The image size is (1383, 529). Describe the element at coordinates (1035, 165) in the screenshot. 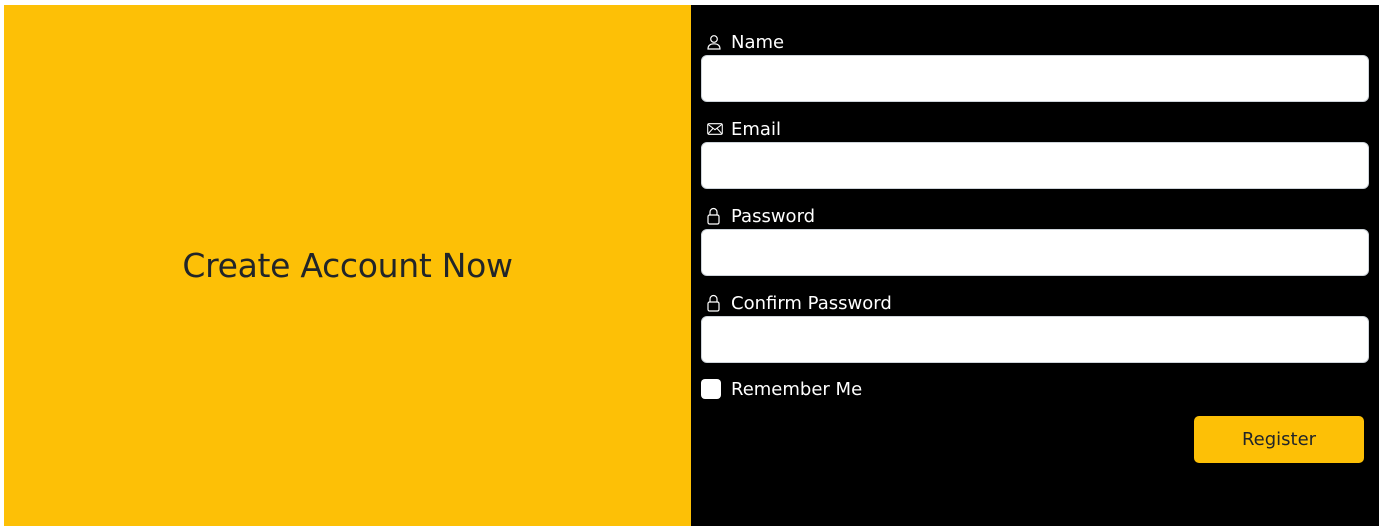

I see `email-input` at that location.